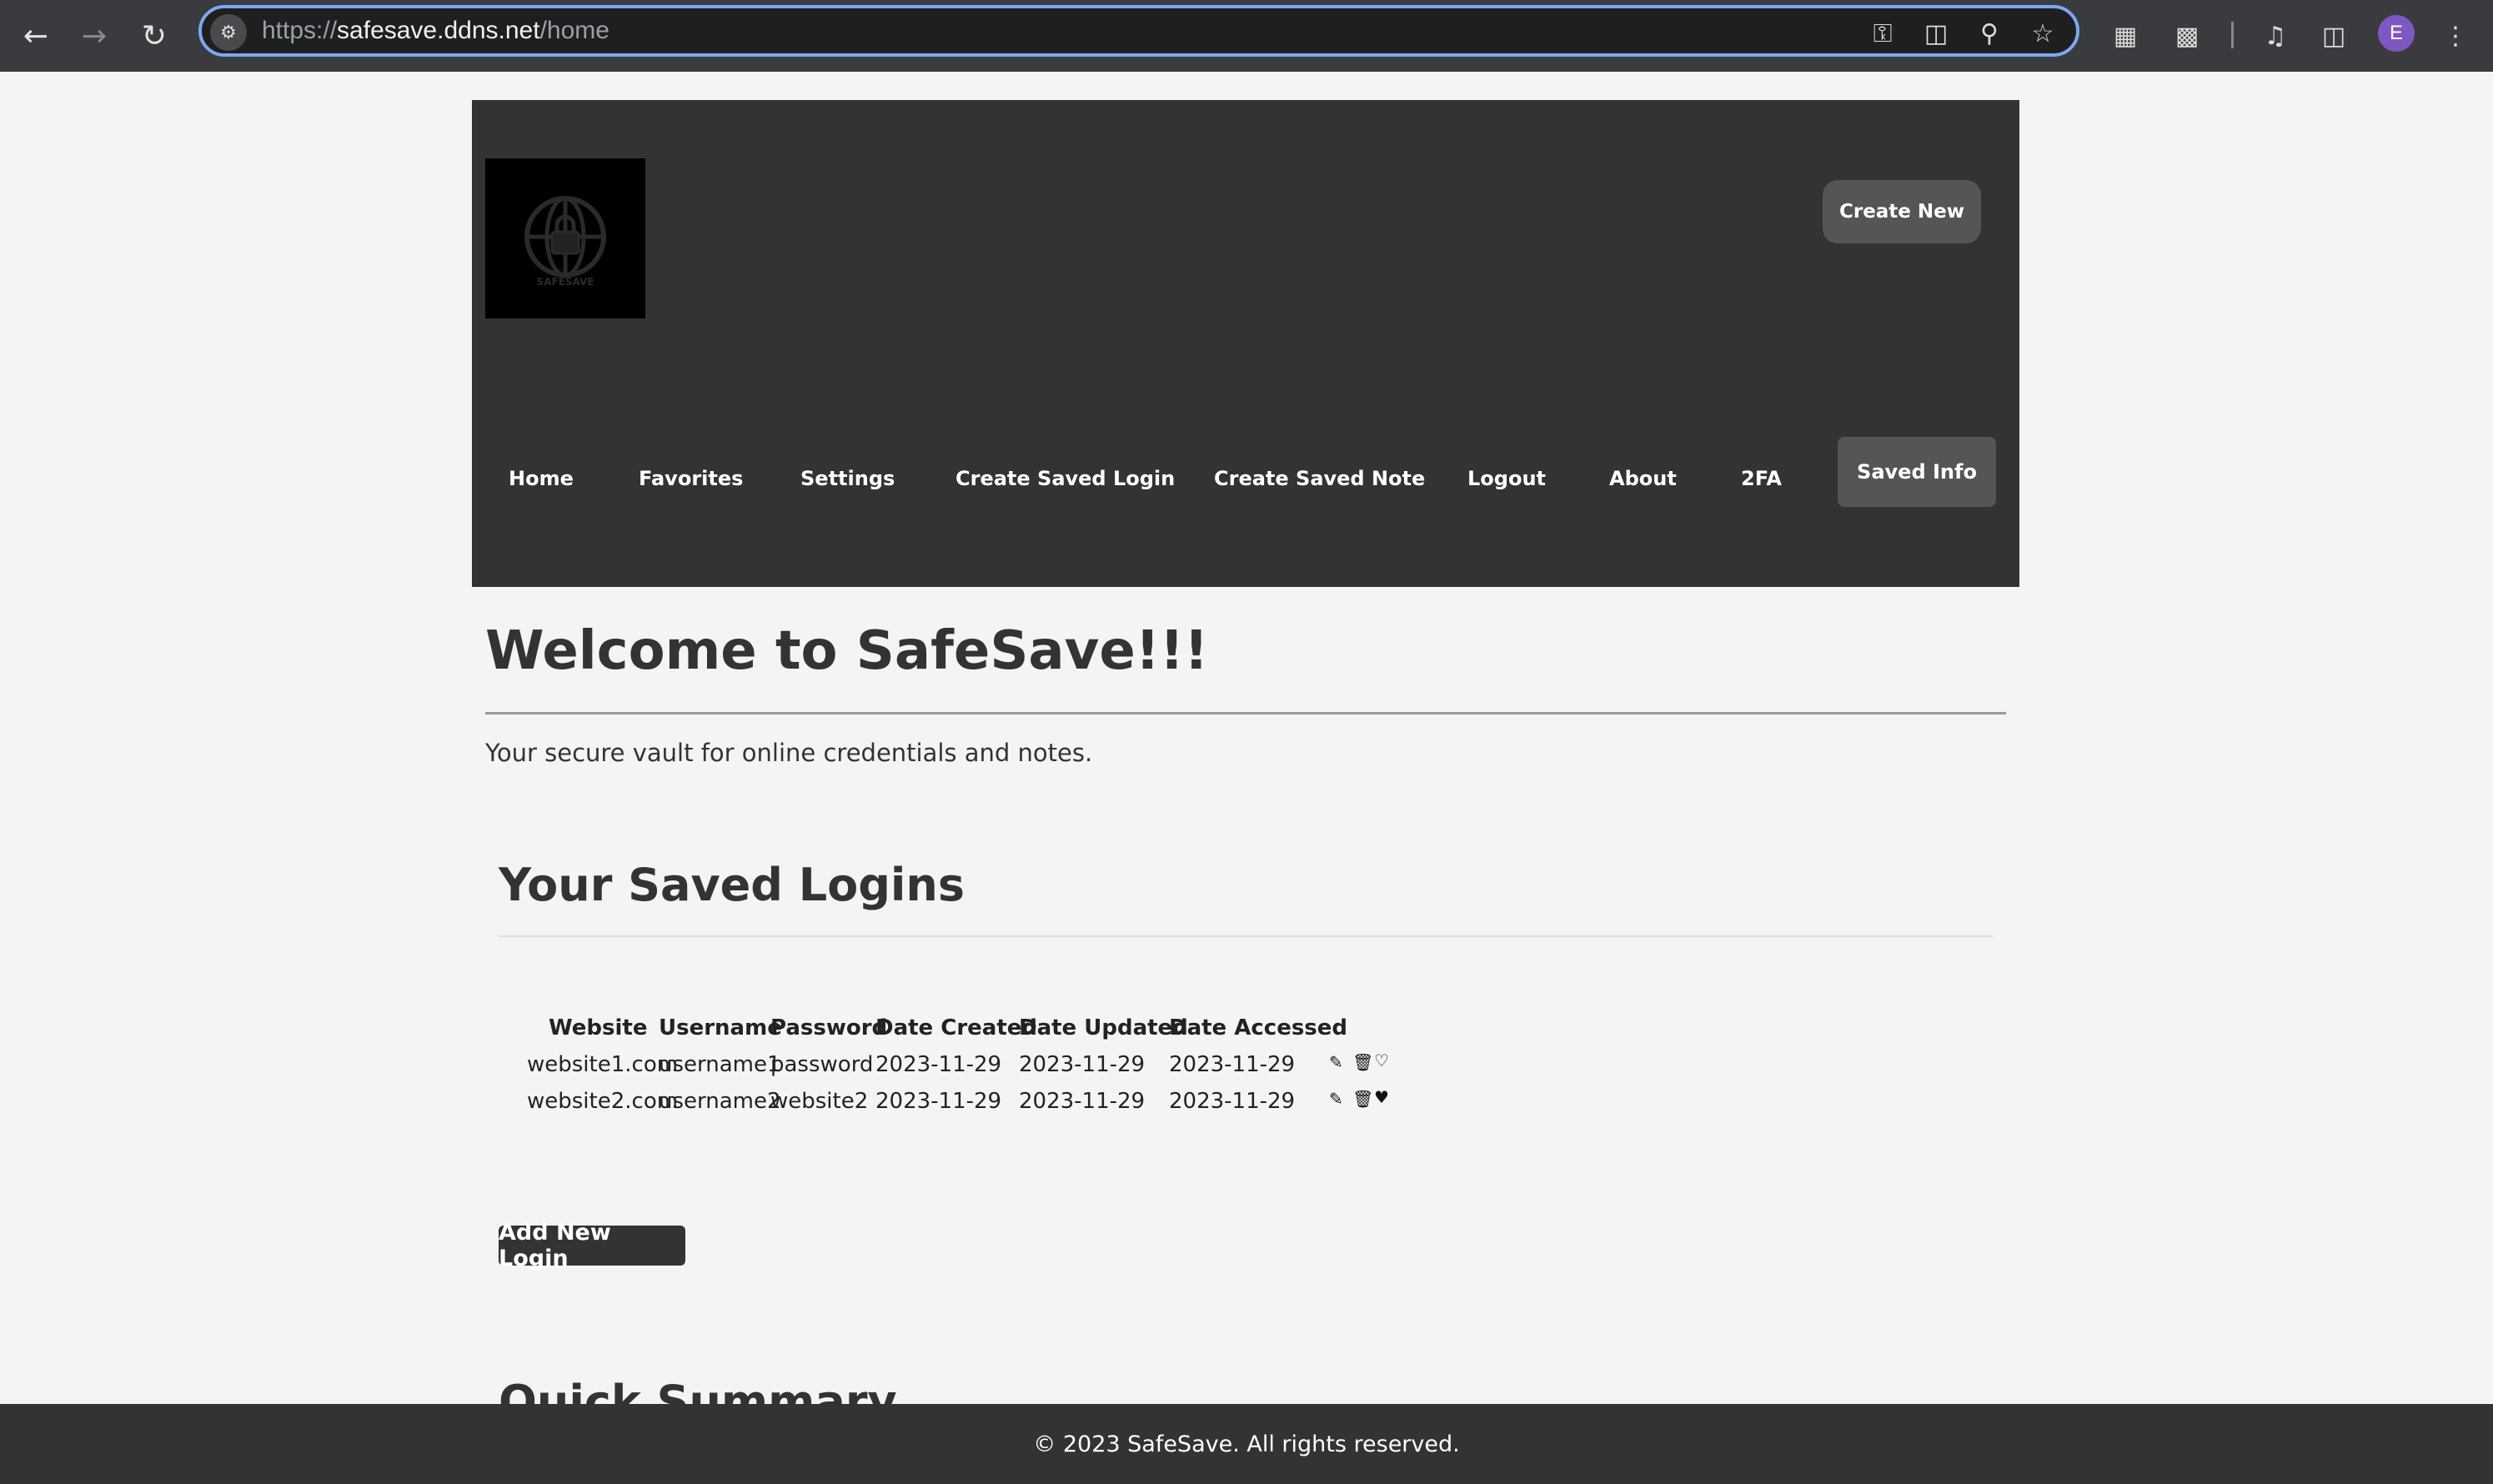 This screenshot has height=1484, width=2493. What do you see at coordinates (598, 1027) in the screenshot?
I see `column-header-website: Website` at bounding box center [598, 1027].